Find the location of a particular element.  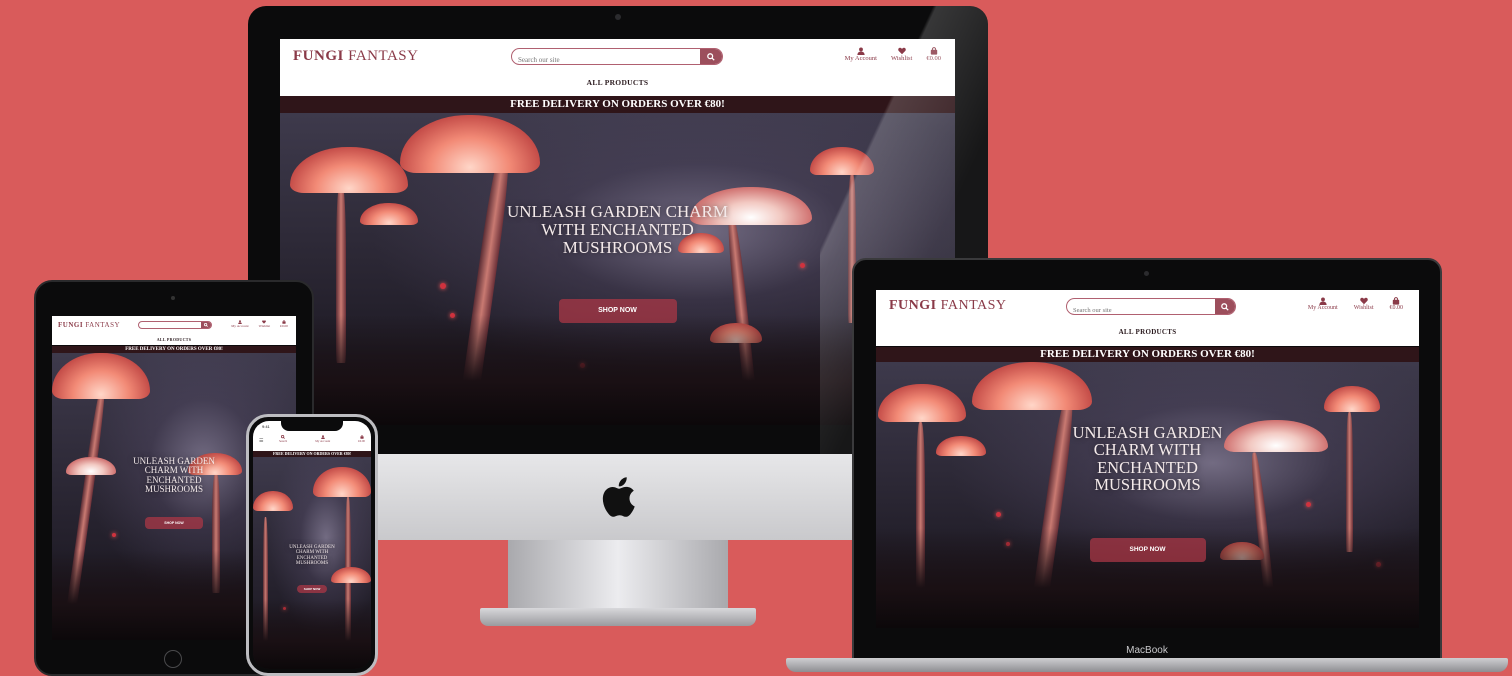

hero-line-2: CHARM WITH is located at coordinates (1147, 450).